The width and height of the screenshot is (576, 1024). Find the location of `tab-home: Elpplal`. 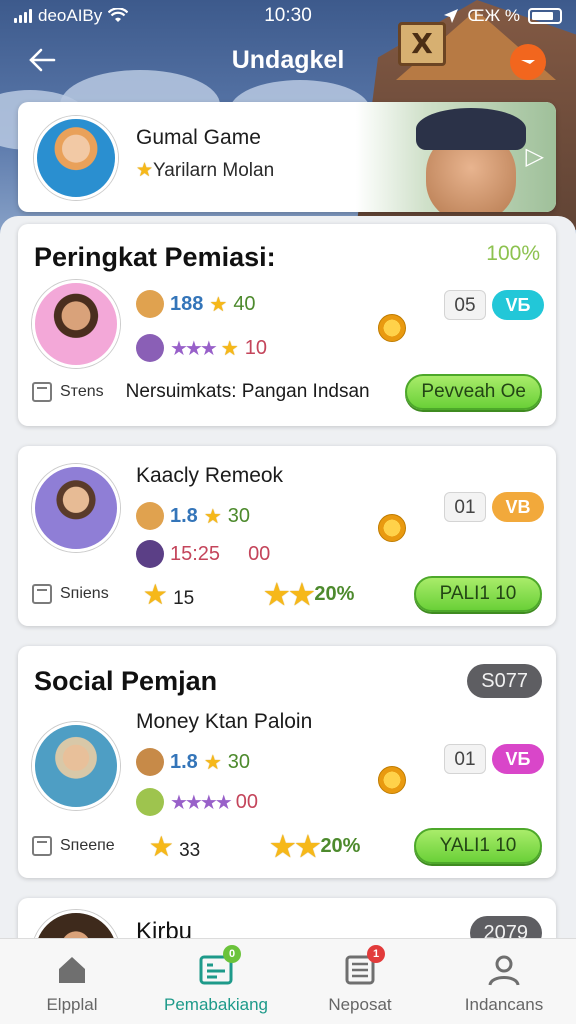

tab-home: Elpplal is located at coordinates (72, 981).